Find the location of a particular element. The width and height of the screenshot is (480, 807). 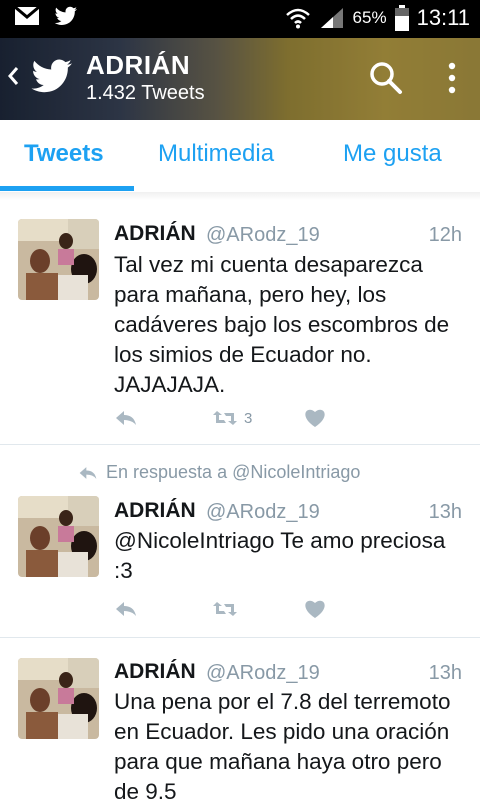

reply-context-icon is located at coordinates (88, 472).